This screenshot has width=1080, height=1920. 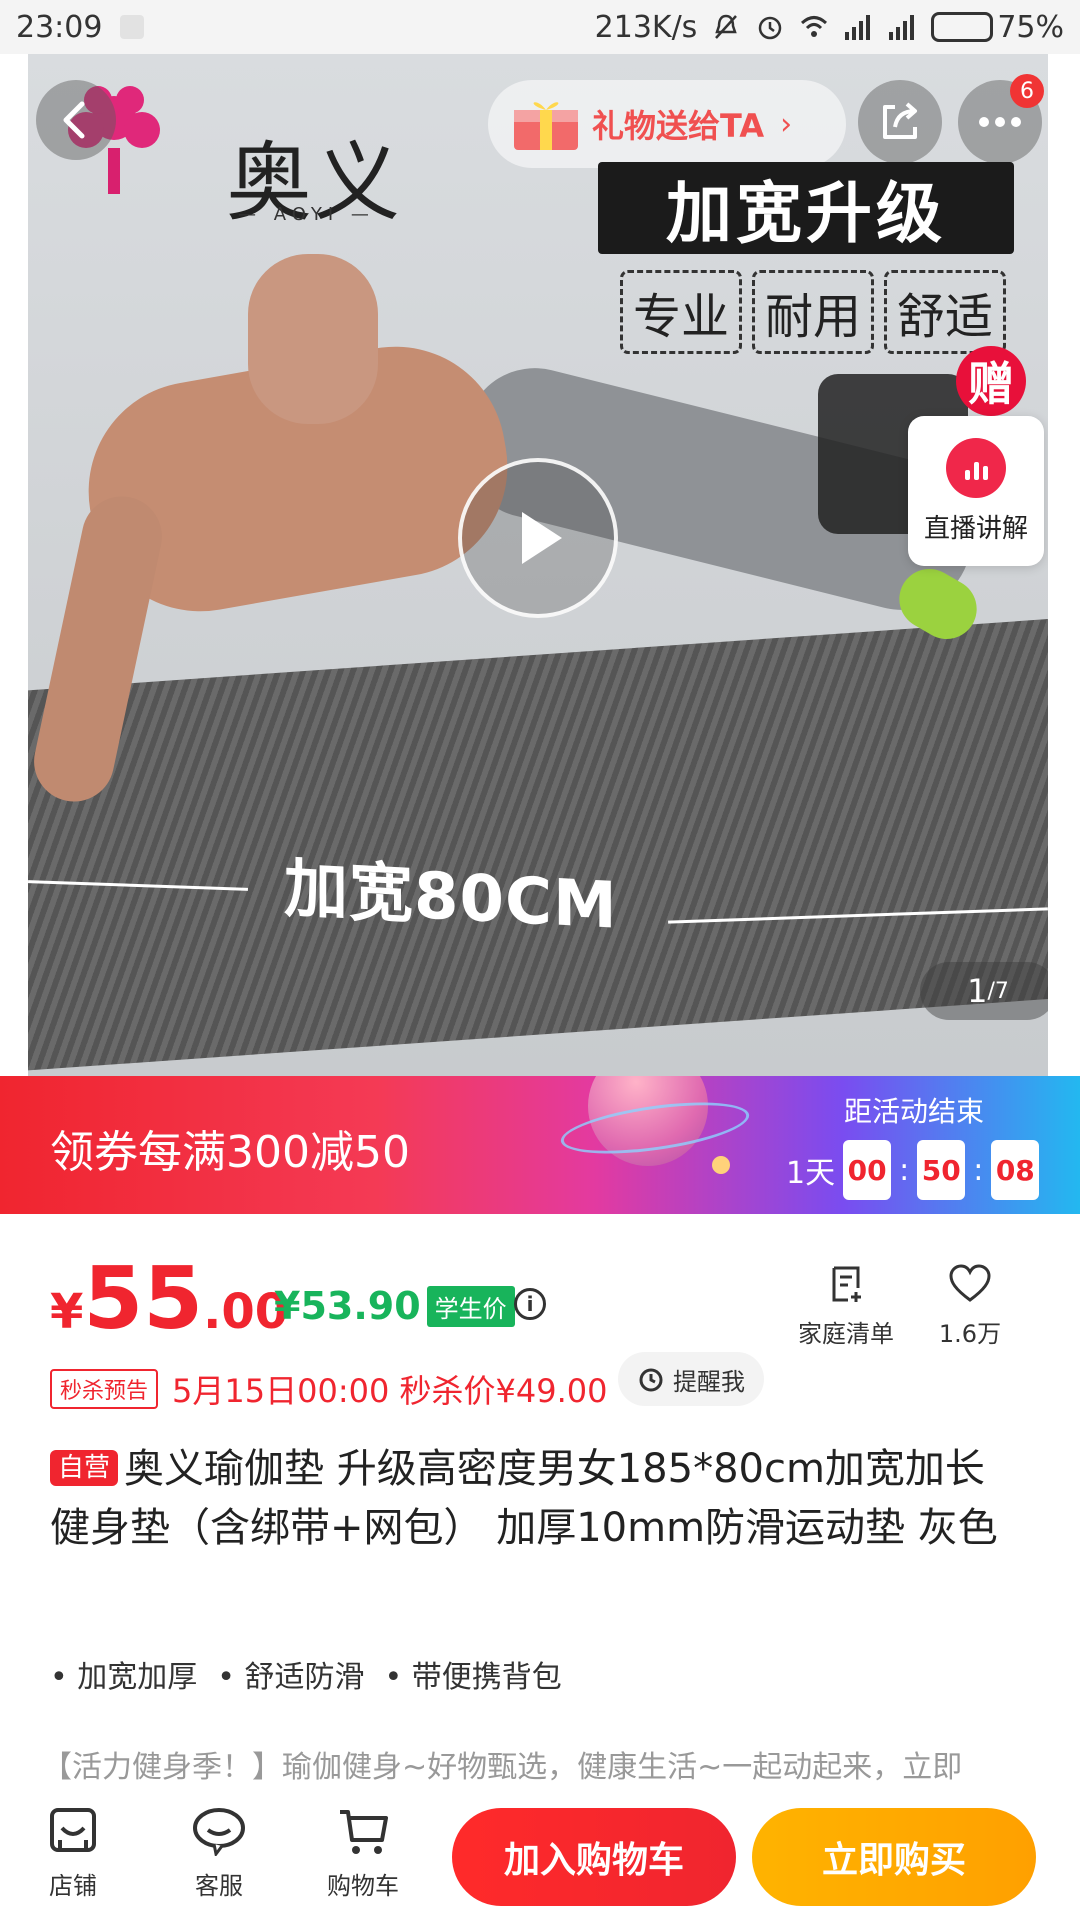 I want to click on countdown-minutes: 50, so click(x=941, y=1170).